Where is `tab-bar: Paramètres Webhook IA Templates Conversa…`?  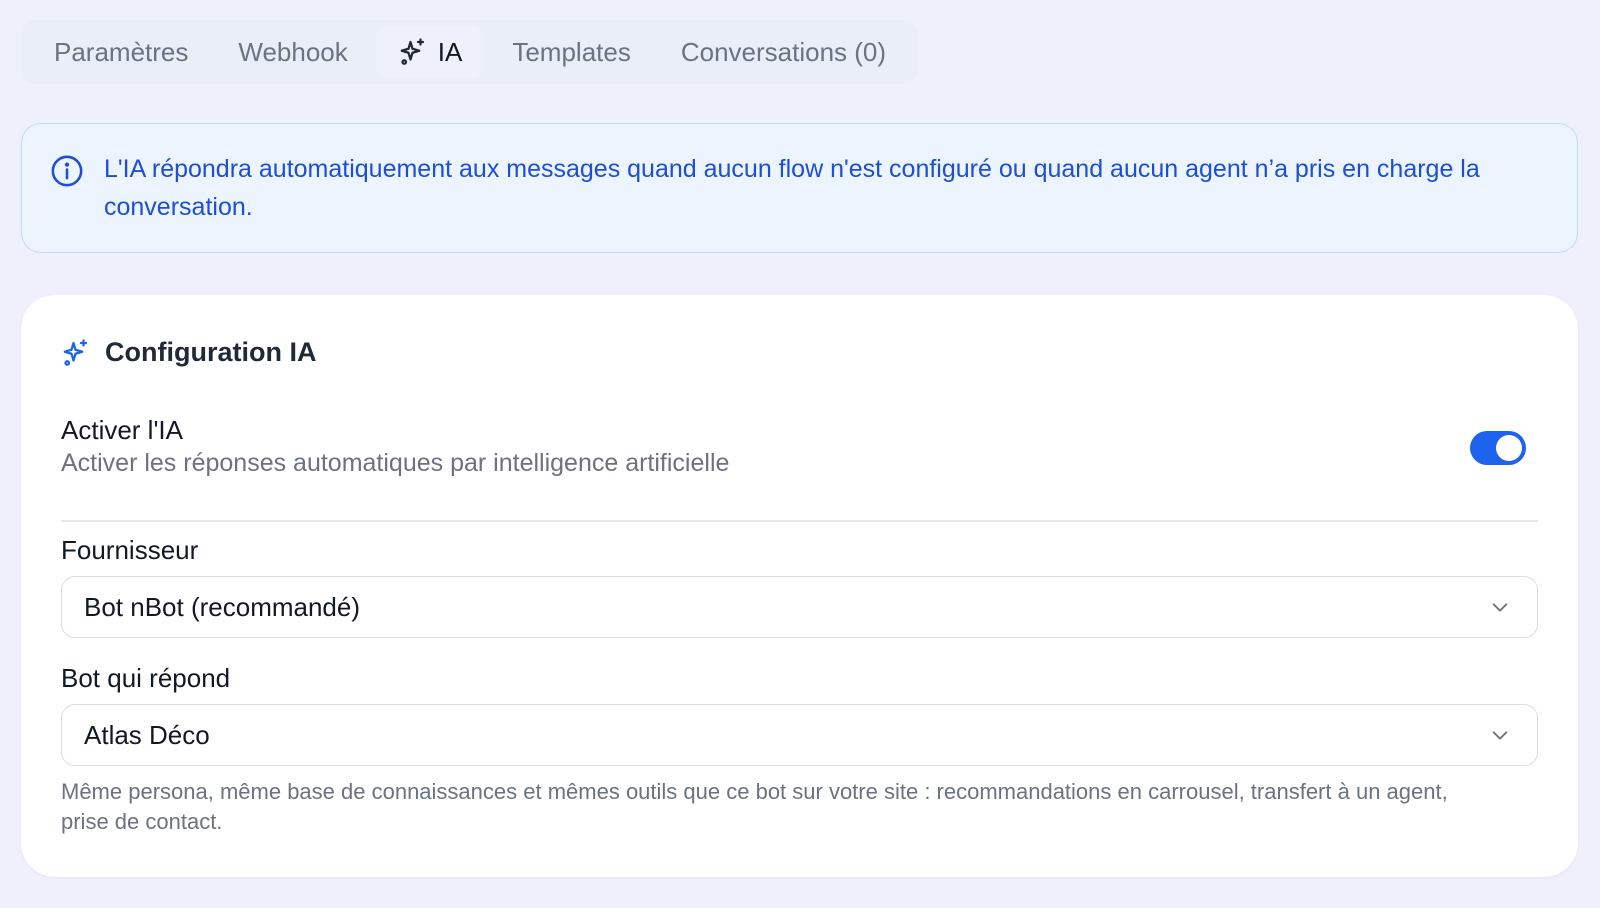 tab-bar: Paramètres Webhook IA Templates Conversa… is located at coordinates (470, 52).